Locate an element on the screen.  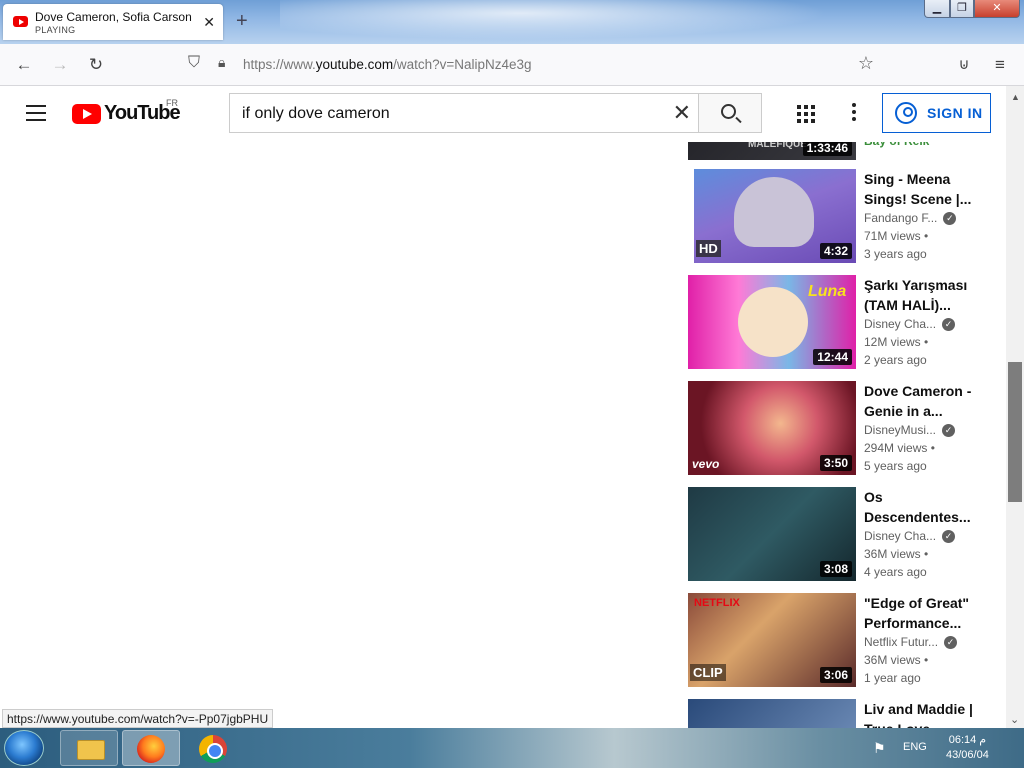
apps-grid-icon is located at coordinates (806, 114).